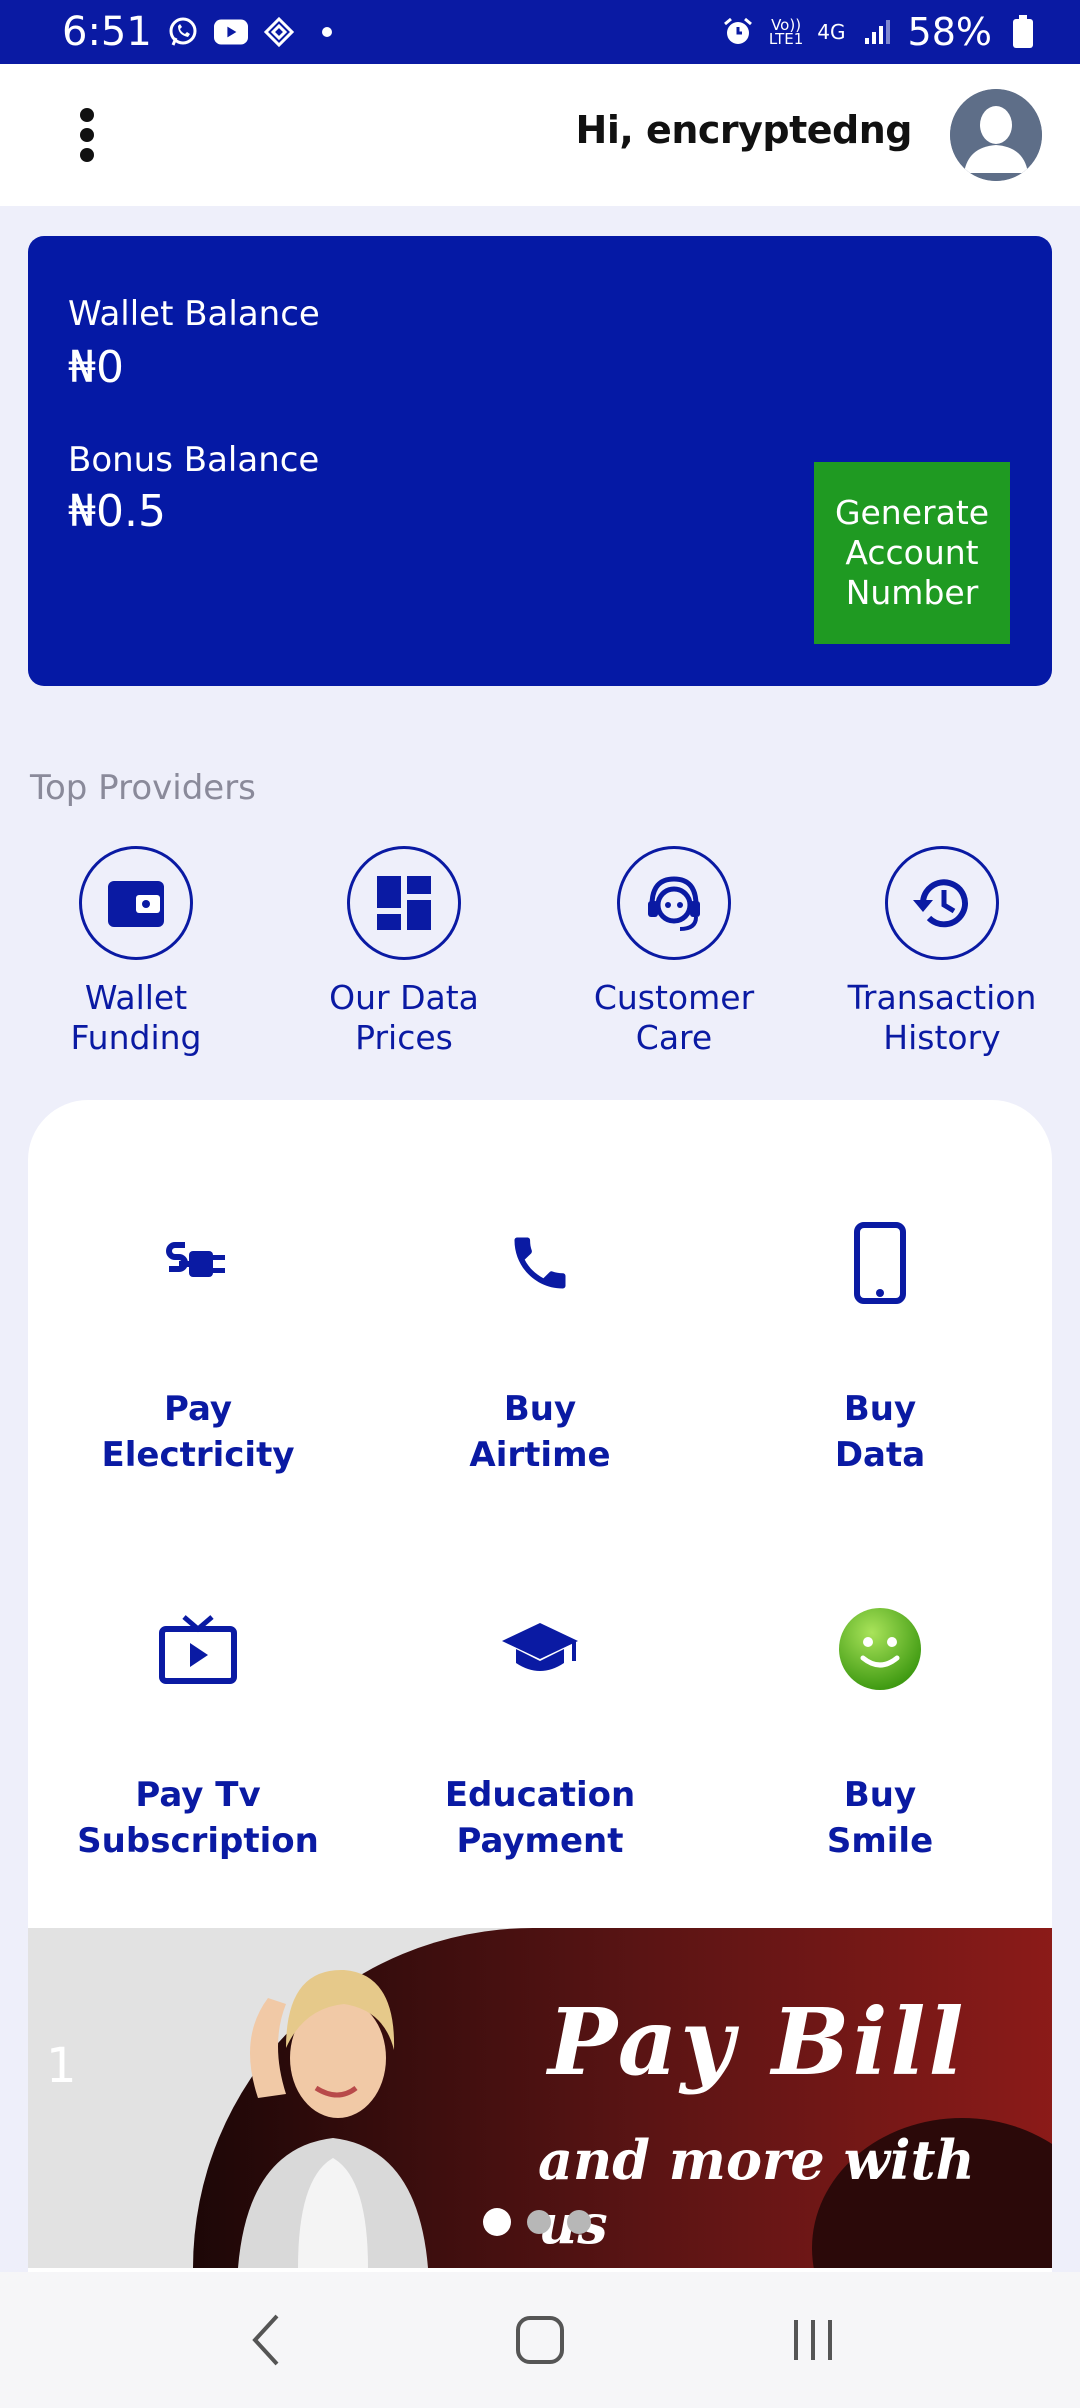 Image resolution: width=1080 pixels, height=2408 pixels. What do you see at coordinates (996, 135) in the screenshot?
I see `user-avatar-icon` at bounding box center [996, 135].